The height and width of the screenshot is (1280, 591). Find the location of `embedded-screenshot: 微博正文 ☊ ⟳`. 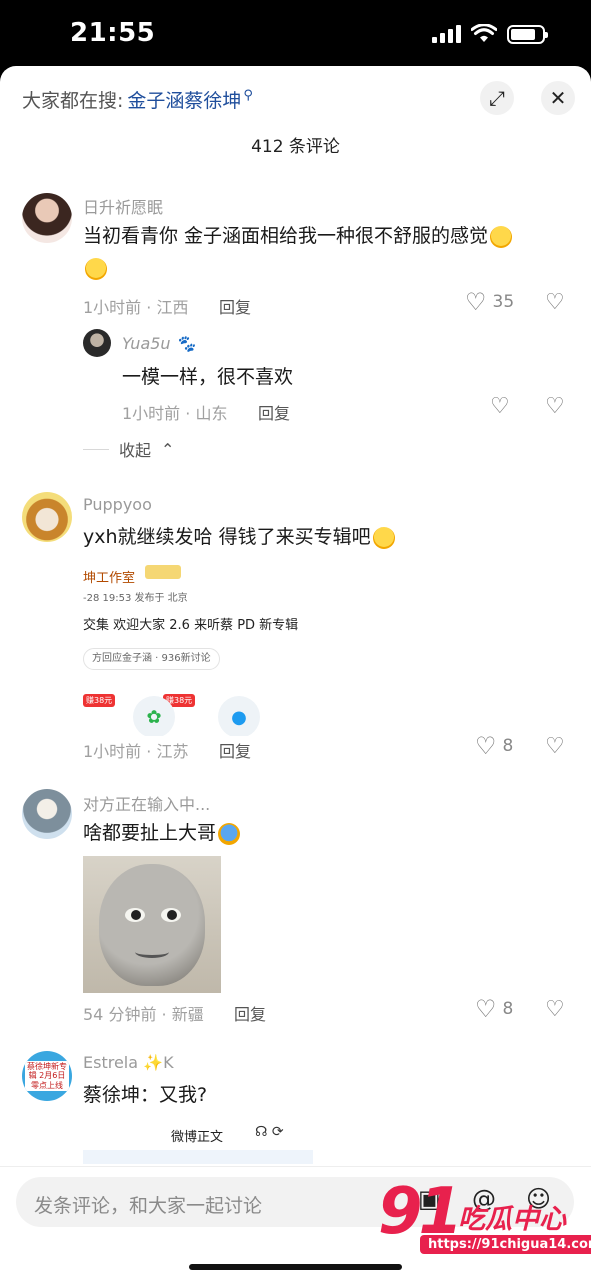

embedded-screenshot: 微博正文 ☊ ⟳ is located at coordinates (198, 1141).